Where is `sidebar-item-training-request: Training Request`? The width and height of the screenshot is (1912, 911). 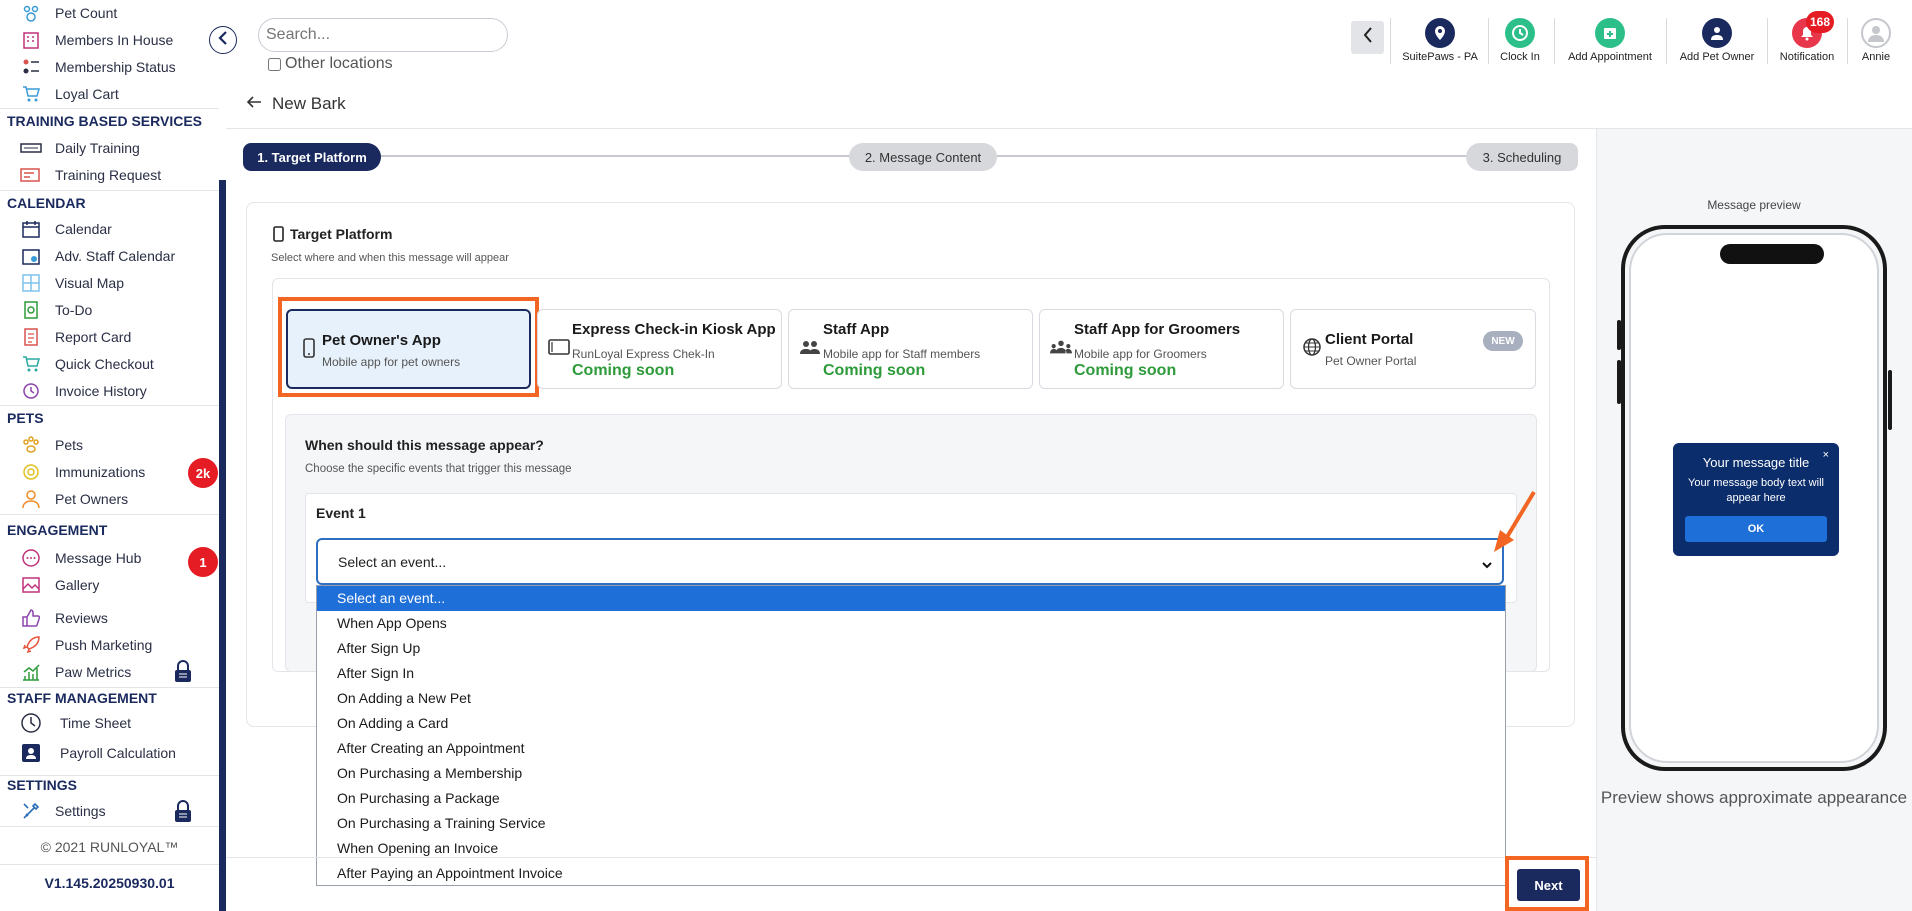
sidebar-item-training-request: Training Request is located at coordinates (90, 175).